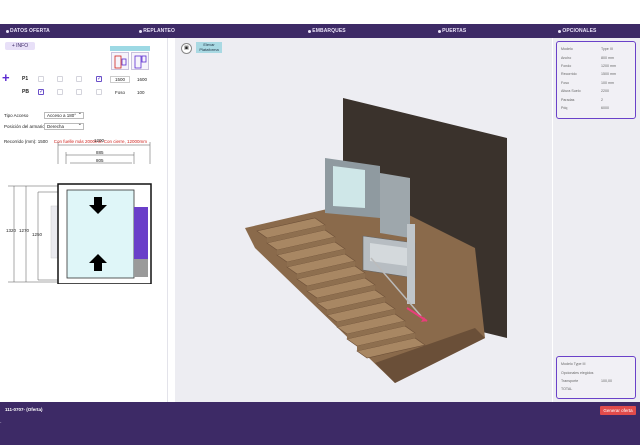 This screenshot has width=640, height=445. I want to click on tab-puertas: PUERTAS, so click(452, 31).